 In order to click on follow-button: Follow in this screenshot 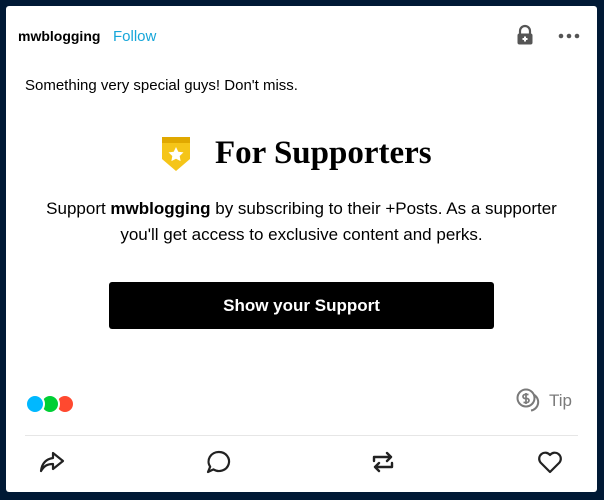, I will do `click(134, 36)`.